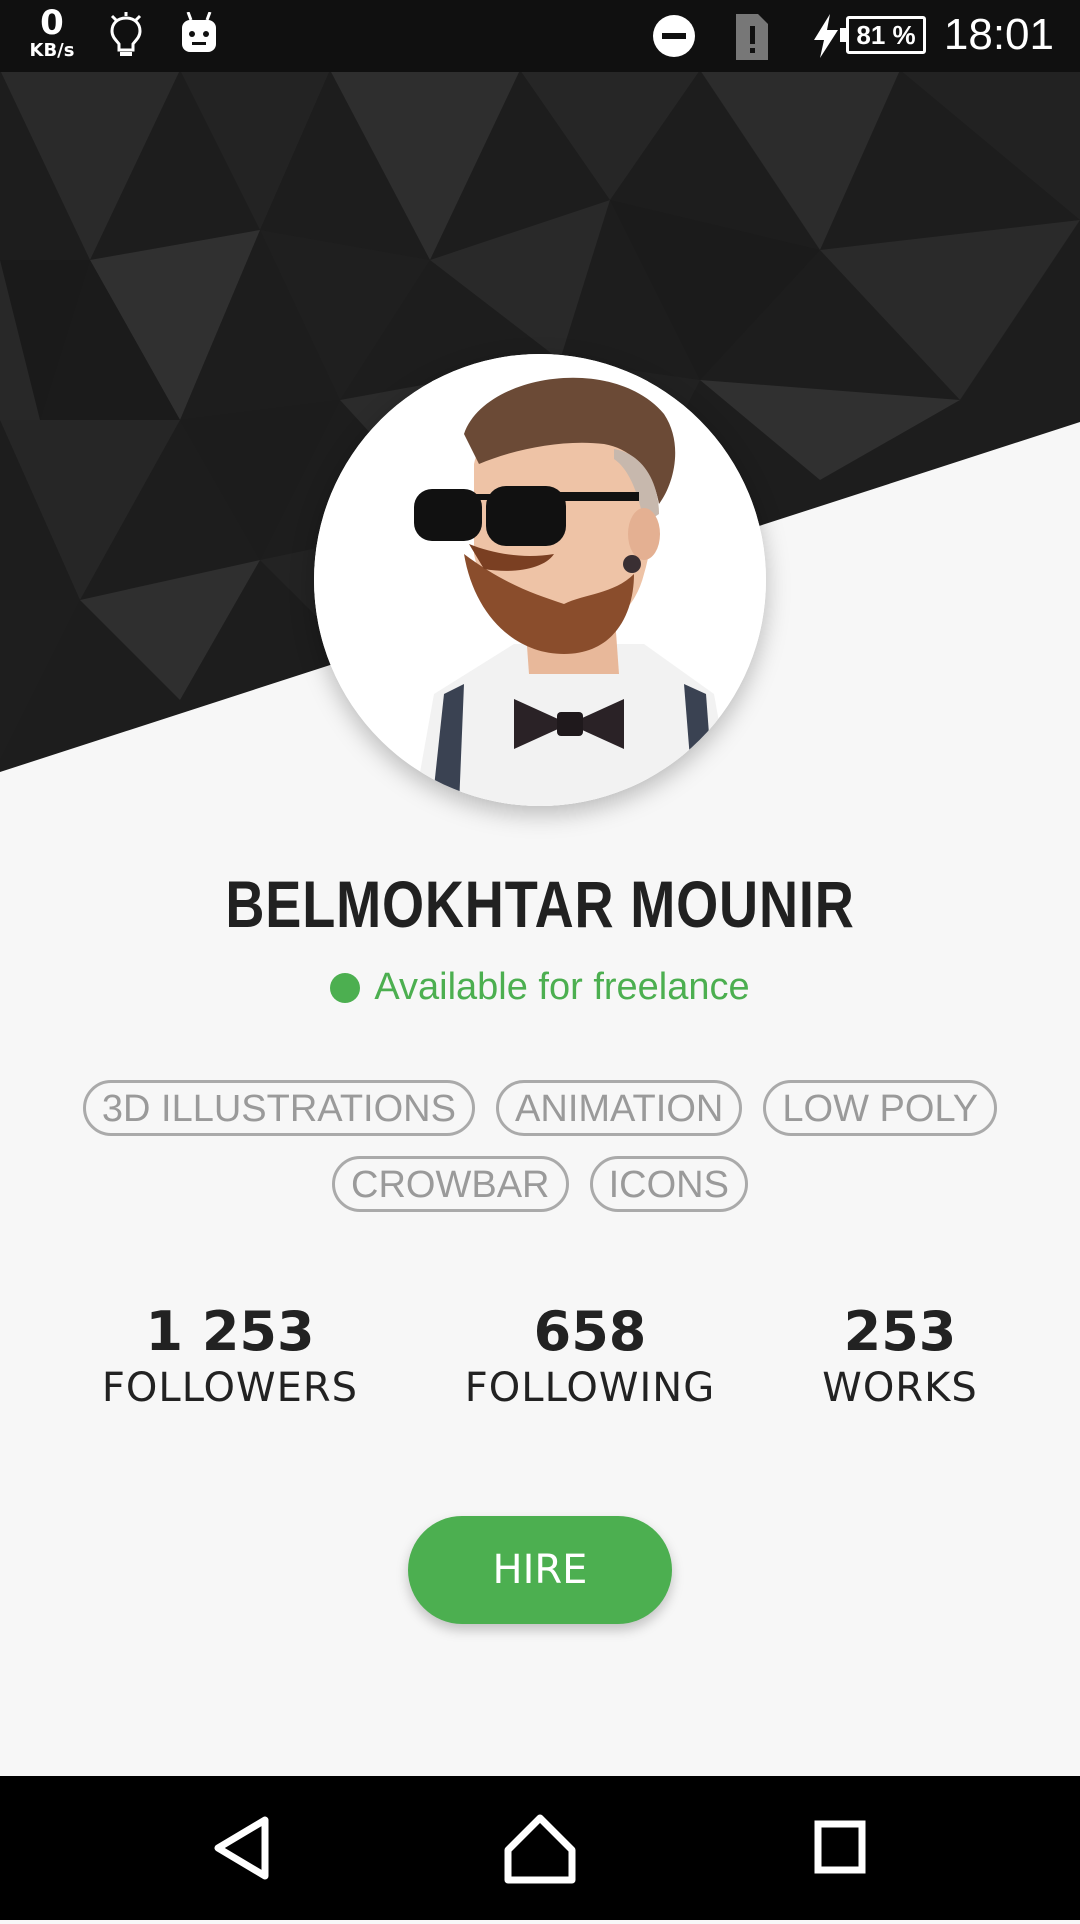 The image size is (1080, 1924). I want to click on stat-followers: 1 253 FOLLOWERS, so click(230, 1355).